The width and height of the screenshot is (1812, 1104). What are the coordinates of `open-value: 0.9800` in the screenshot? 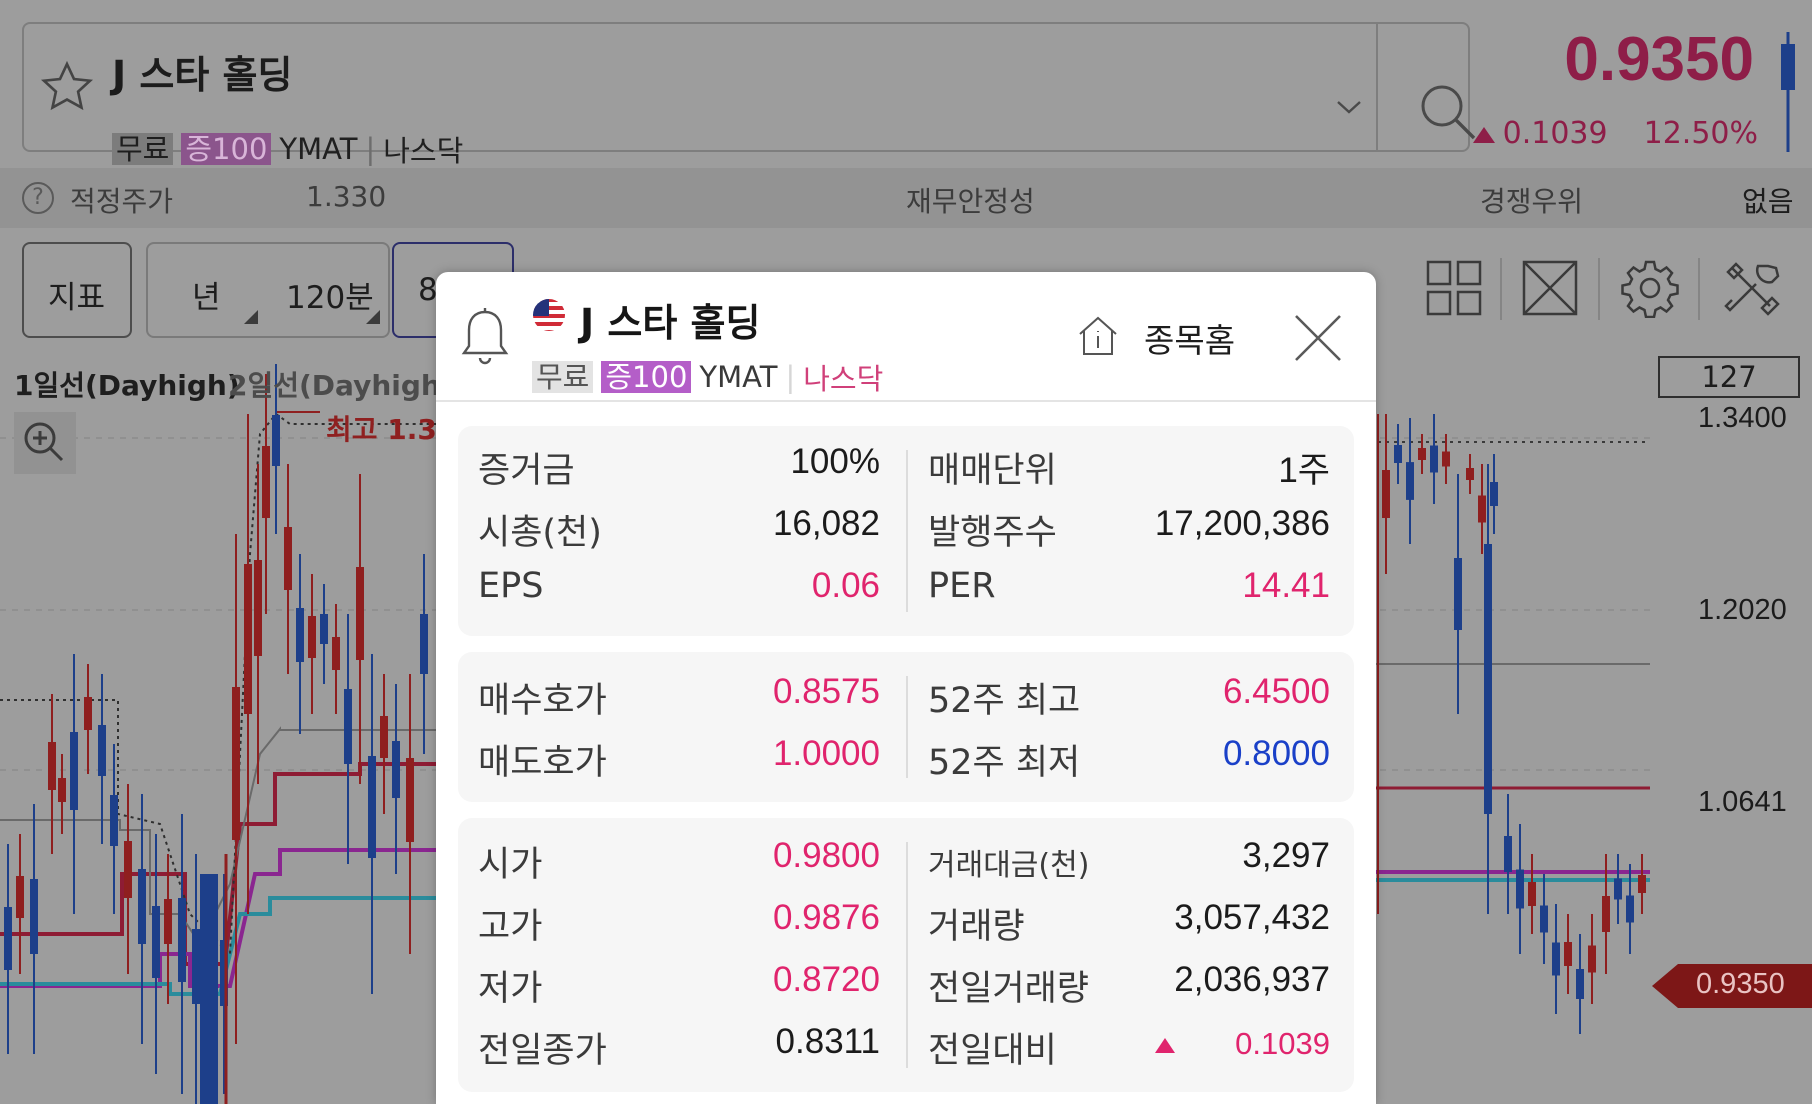 It's located at (826, 855).